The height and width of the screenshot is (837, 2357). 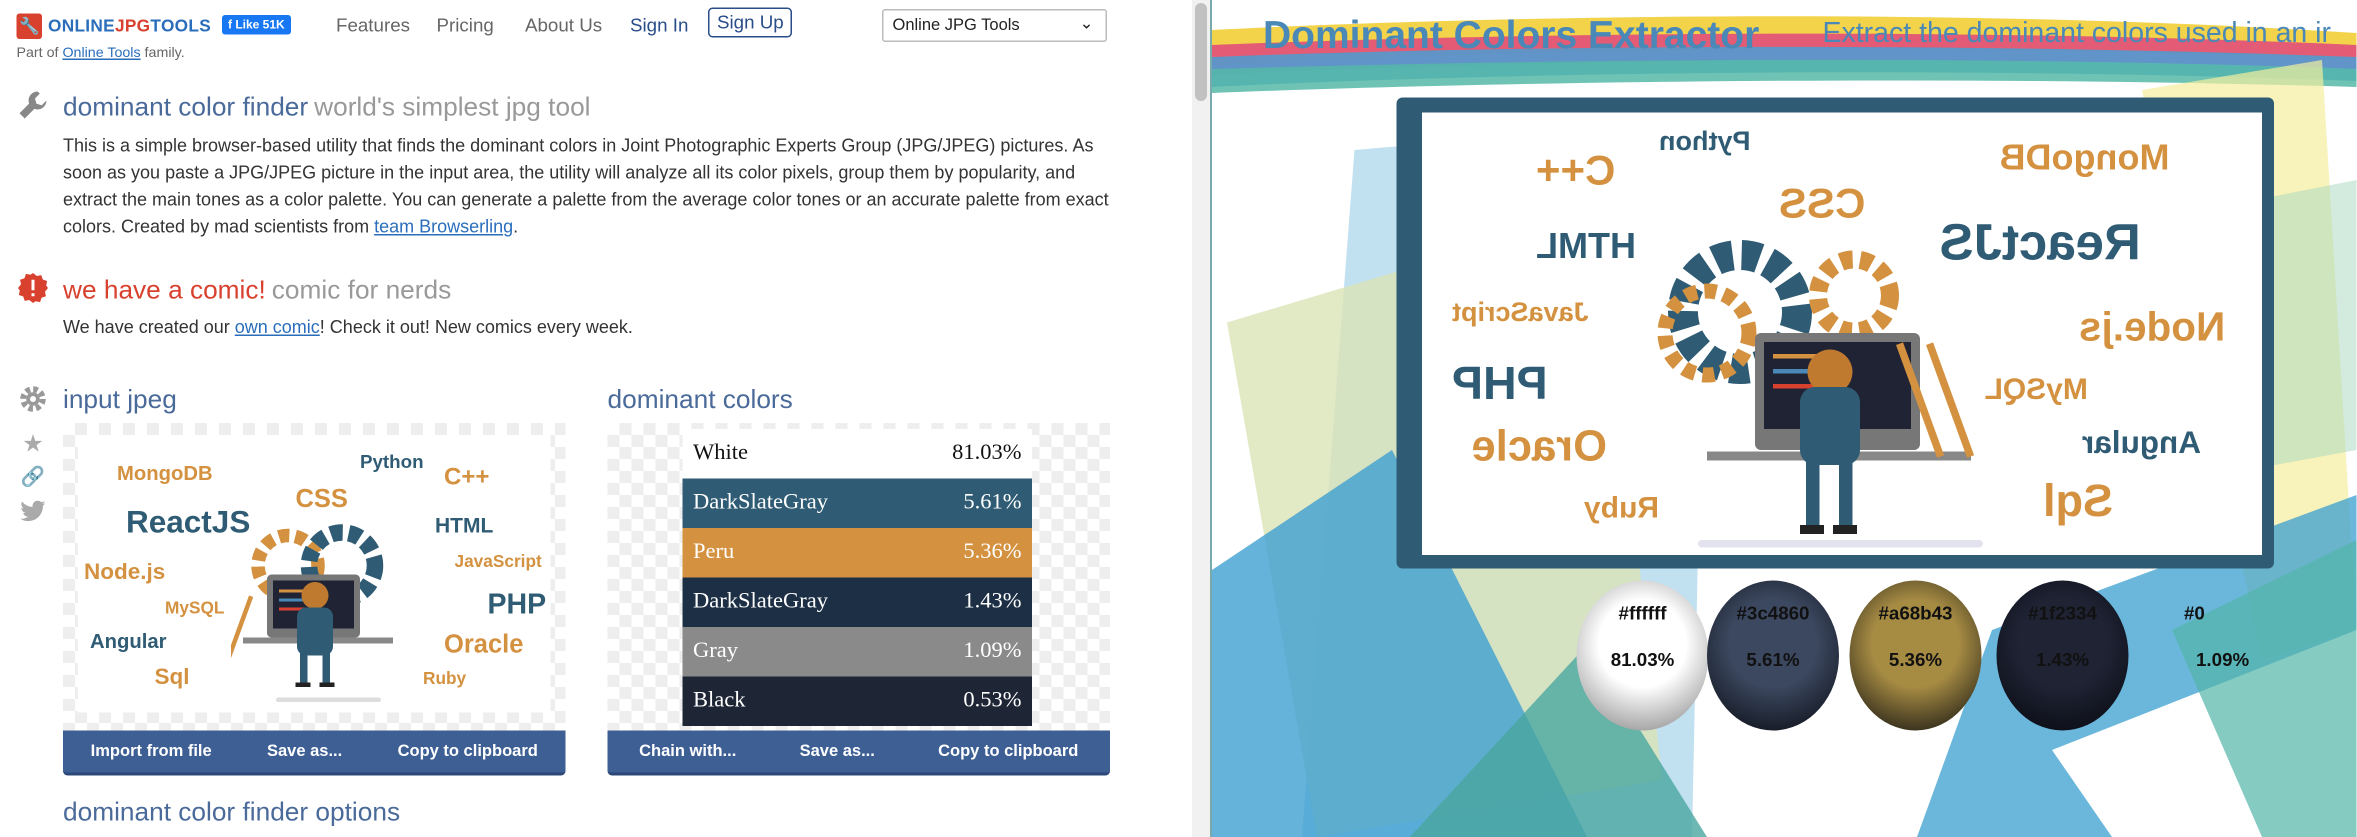 What do you see at coordinates (659, 25) in the screenshot?
I see `nav-sign-in: Sign In` at bounding box center [659, 25].